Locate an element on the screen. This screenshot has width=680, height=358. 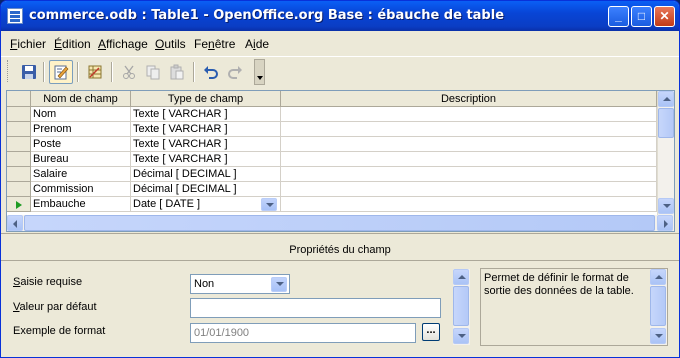
app-icon is located at coordinates (15, 16).